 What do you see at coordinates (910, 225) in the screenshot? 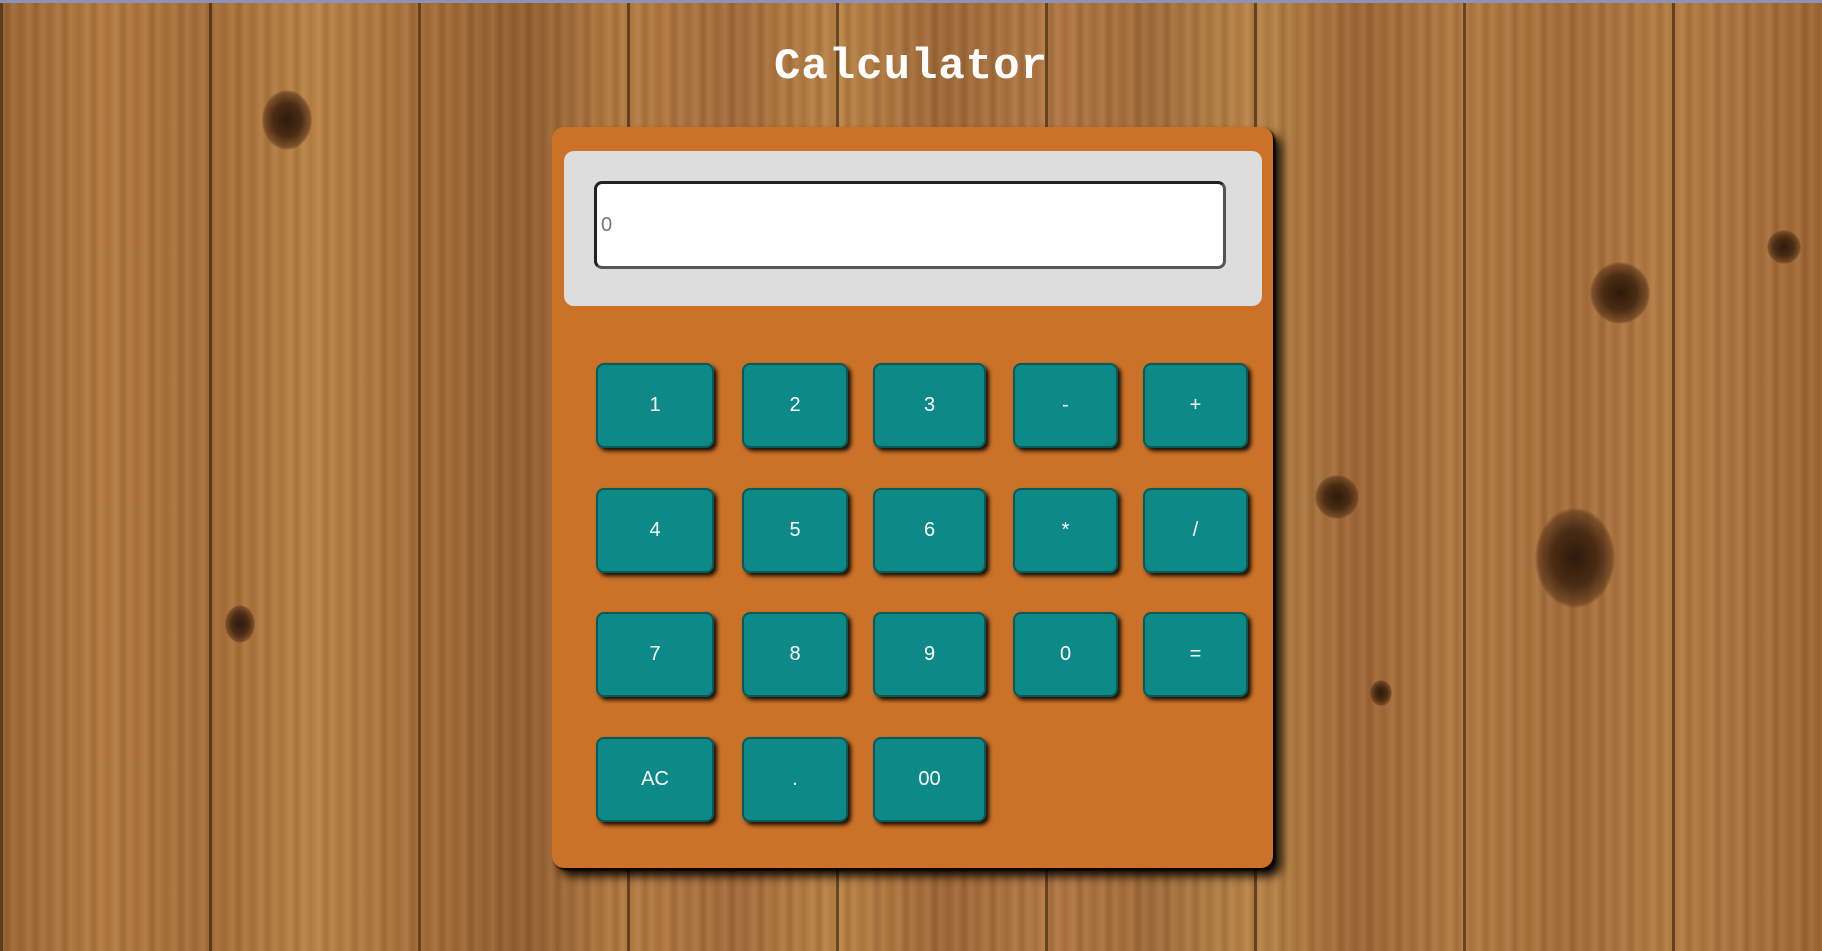
I see `calculator-display` at bounding box center [910, 225].